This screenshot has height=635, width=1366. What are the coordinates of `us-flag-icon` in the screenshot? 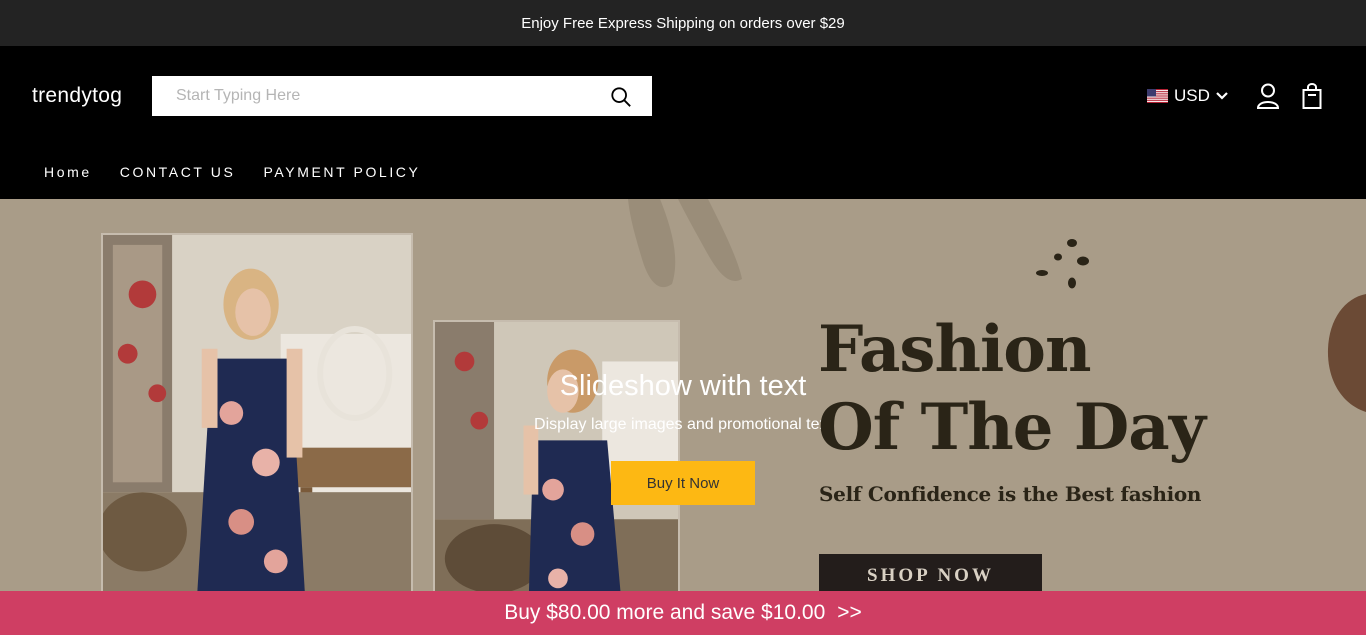 It's located at (1157, 96).